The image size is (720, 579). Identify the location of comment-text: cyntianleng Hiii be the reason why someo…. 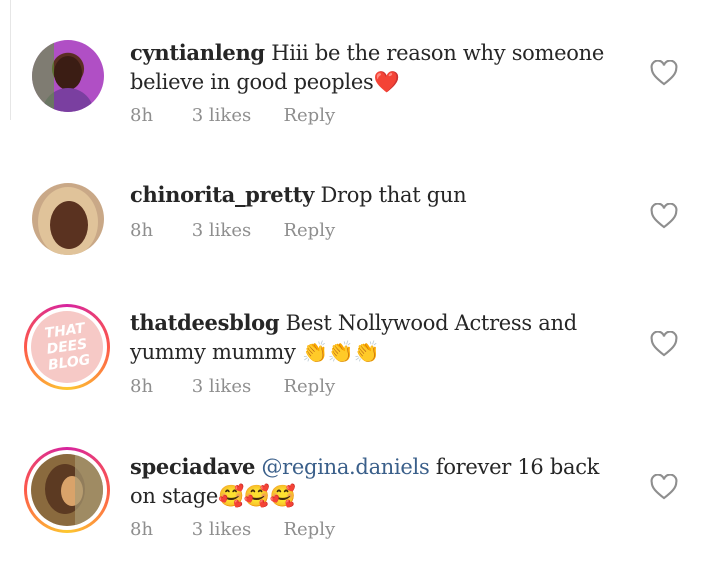
(375, 67).